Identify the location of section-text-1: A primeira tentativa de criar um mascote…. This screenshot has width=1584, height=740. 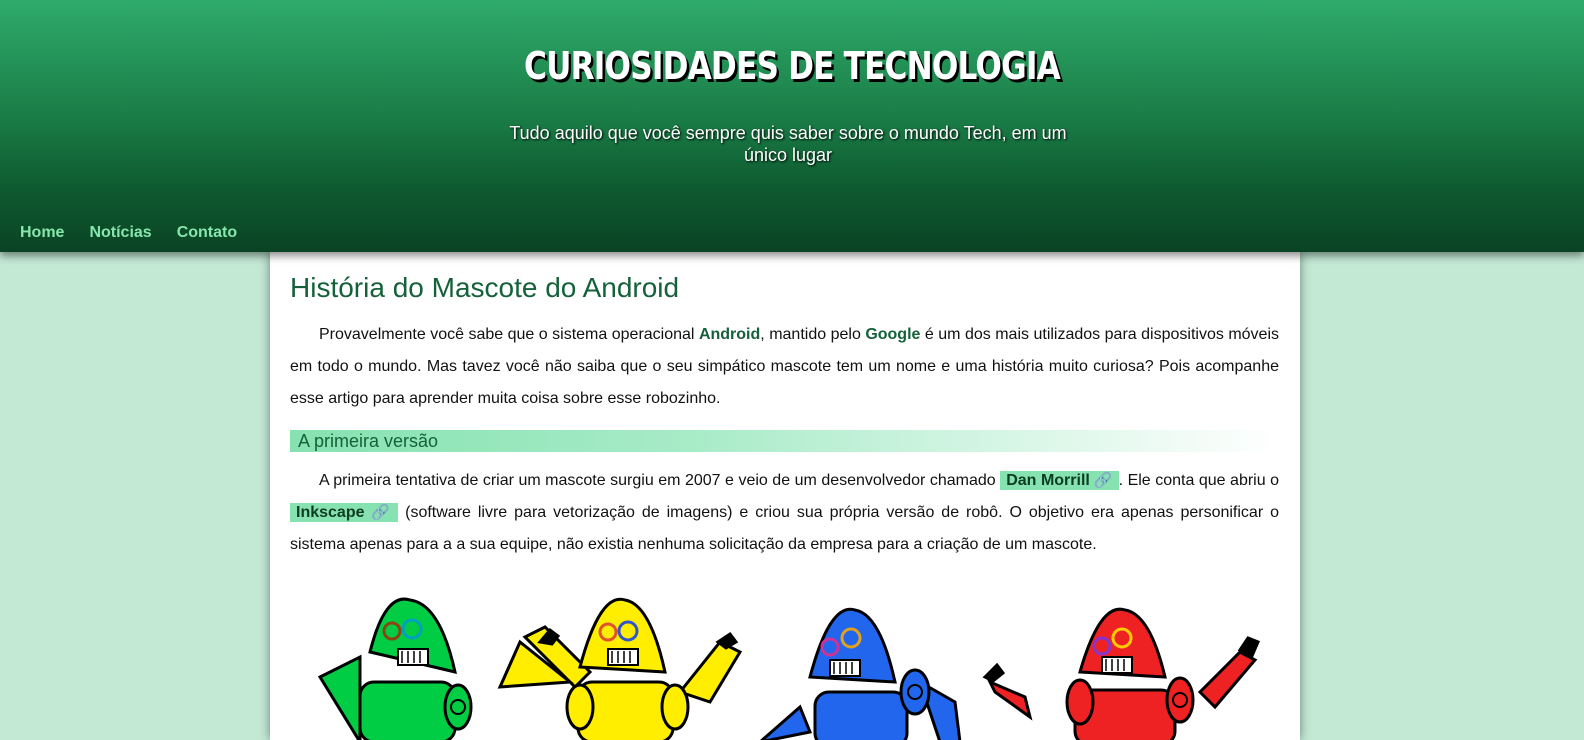
(660, 480).